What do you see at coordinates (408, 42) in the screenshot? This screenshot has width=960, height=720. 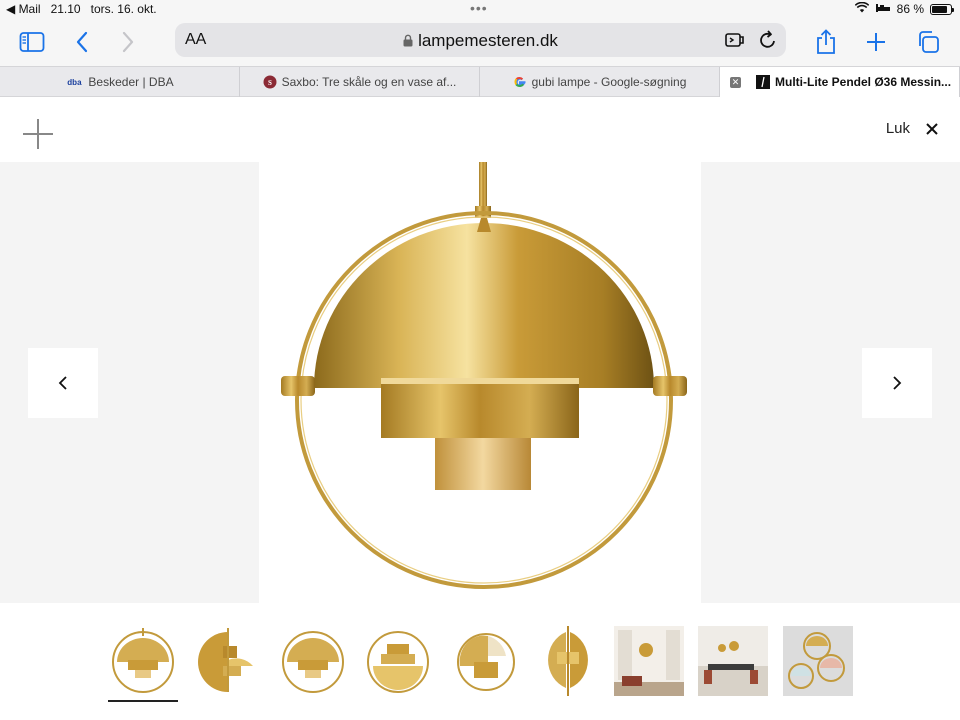 I see `lock-icon` at bounding box center [408, 42].